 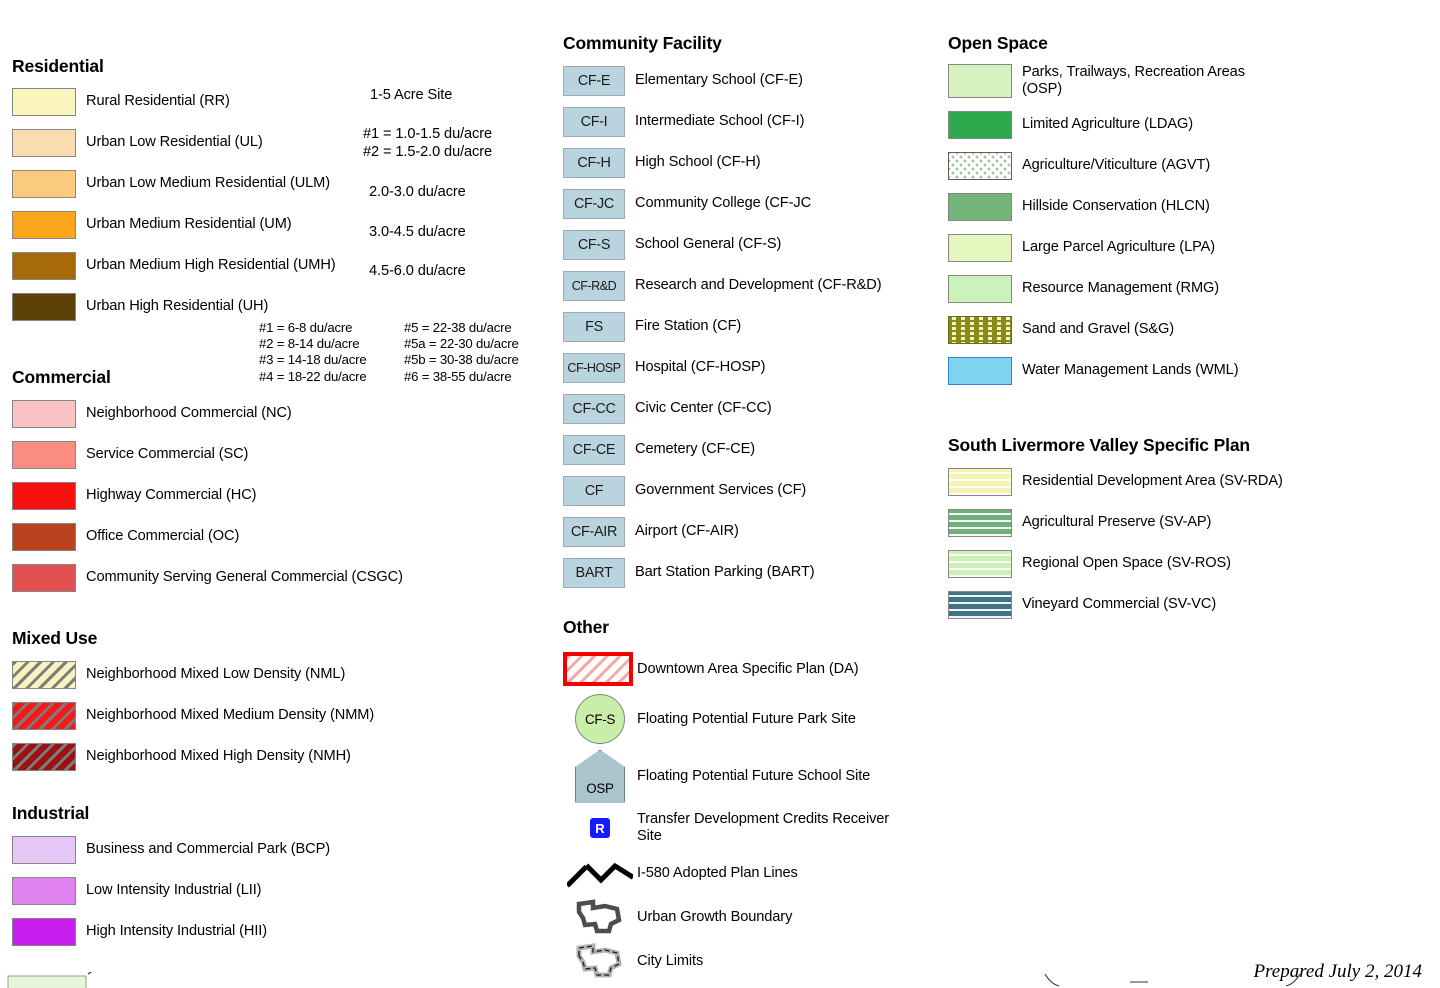 I want to click on swatch-residential-development-area, so click(x=980, y=482).